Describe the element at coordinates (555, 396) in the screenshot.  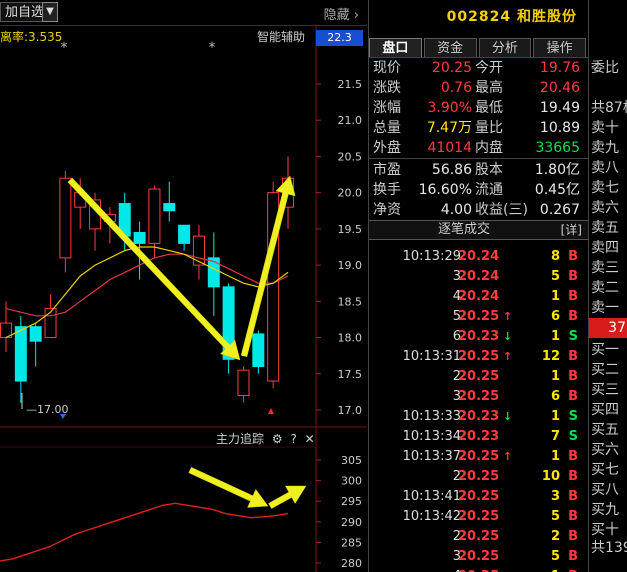
I see `trade-volume: 6` at that location.